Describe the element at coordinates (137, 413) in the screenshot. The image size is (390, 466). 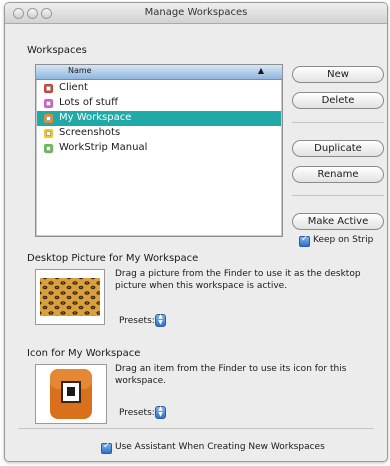
I see `icon-presets-label: Presets:` at that location.